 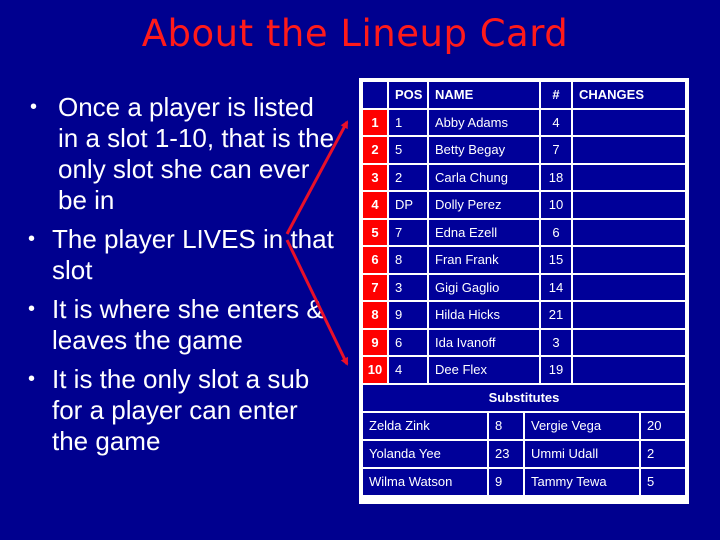 I want to click on header-pos: POS, so click(x=408, y=95).